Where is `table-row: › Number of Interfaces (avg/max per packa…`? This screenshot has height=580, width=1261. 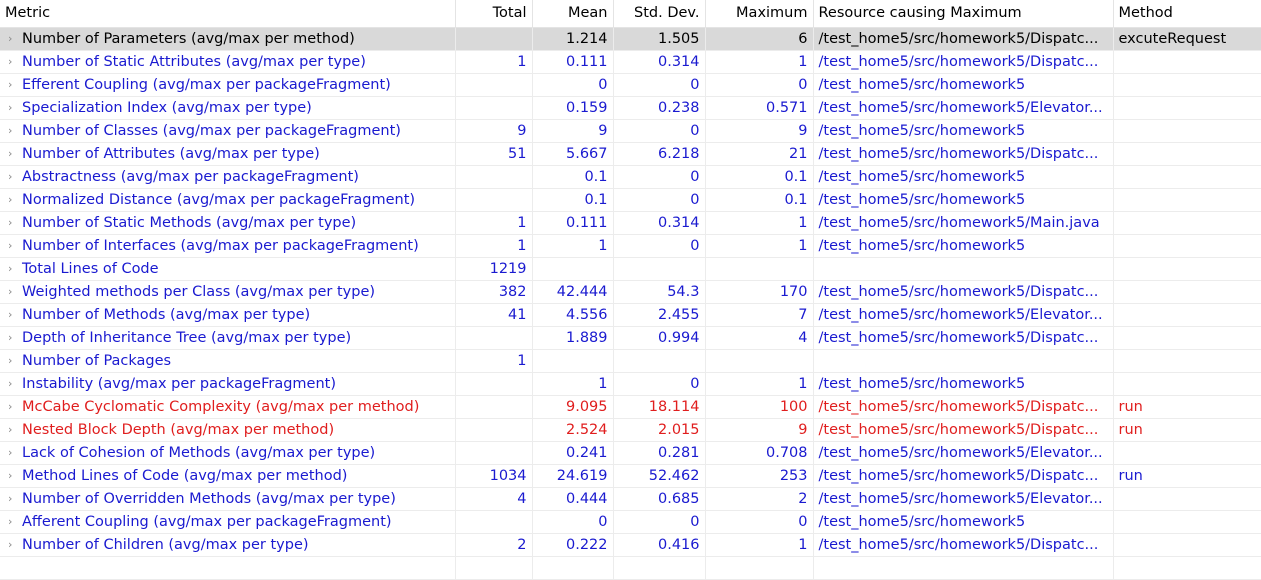 table-row: › Number of Interfaces (avg/max per packa… is located at coordinates (630, 246).